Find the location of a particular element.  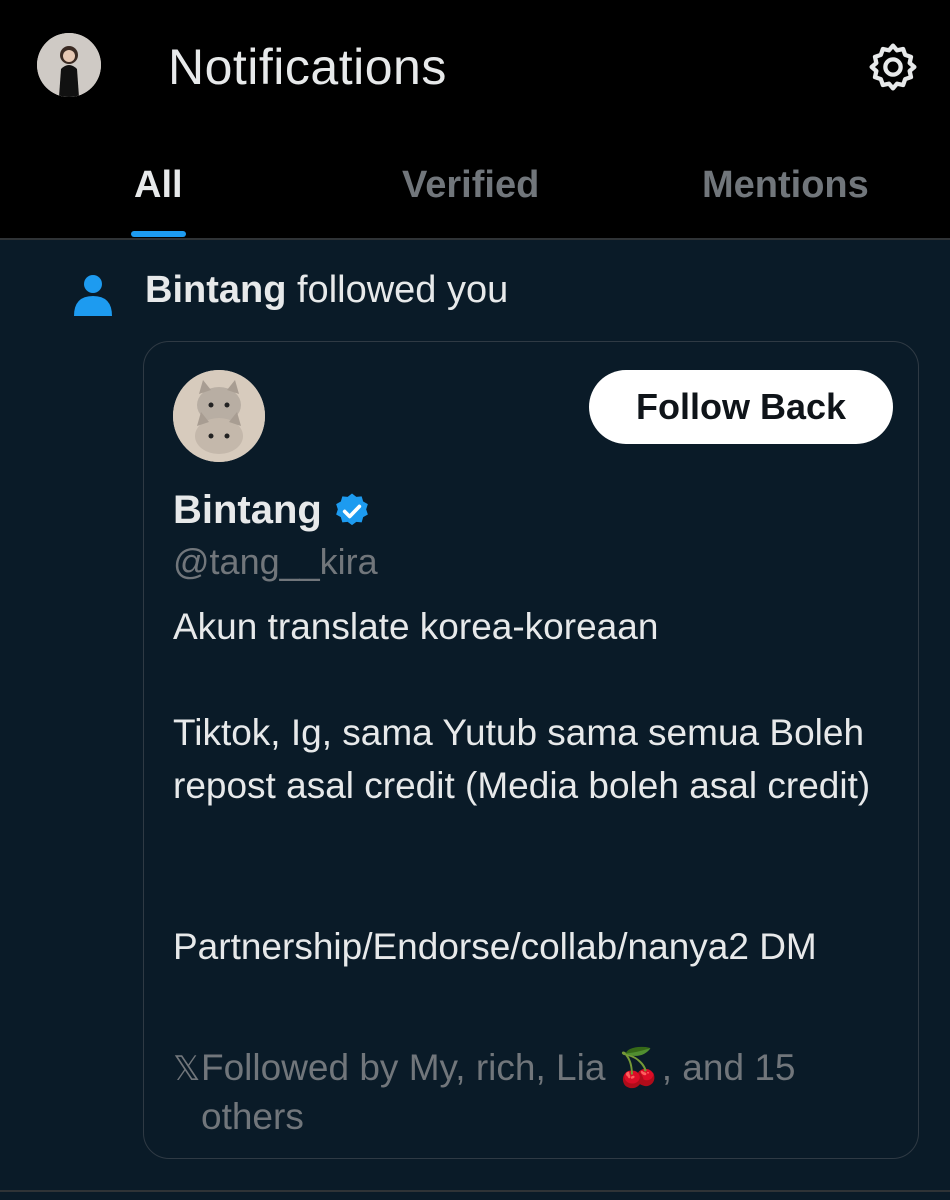

user-bio-line: Partnership/Endorse/collab/nanya2 DM is located at coordinates (495, 946).